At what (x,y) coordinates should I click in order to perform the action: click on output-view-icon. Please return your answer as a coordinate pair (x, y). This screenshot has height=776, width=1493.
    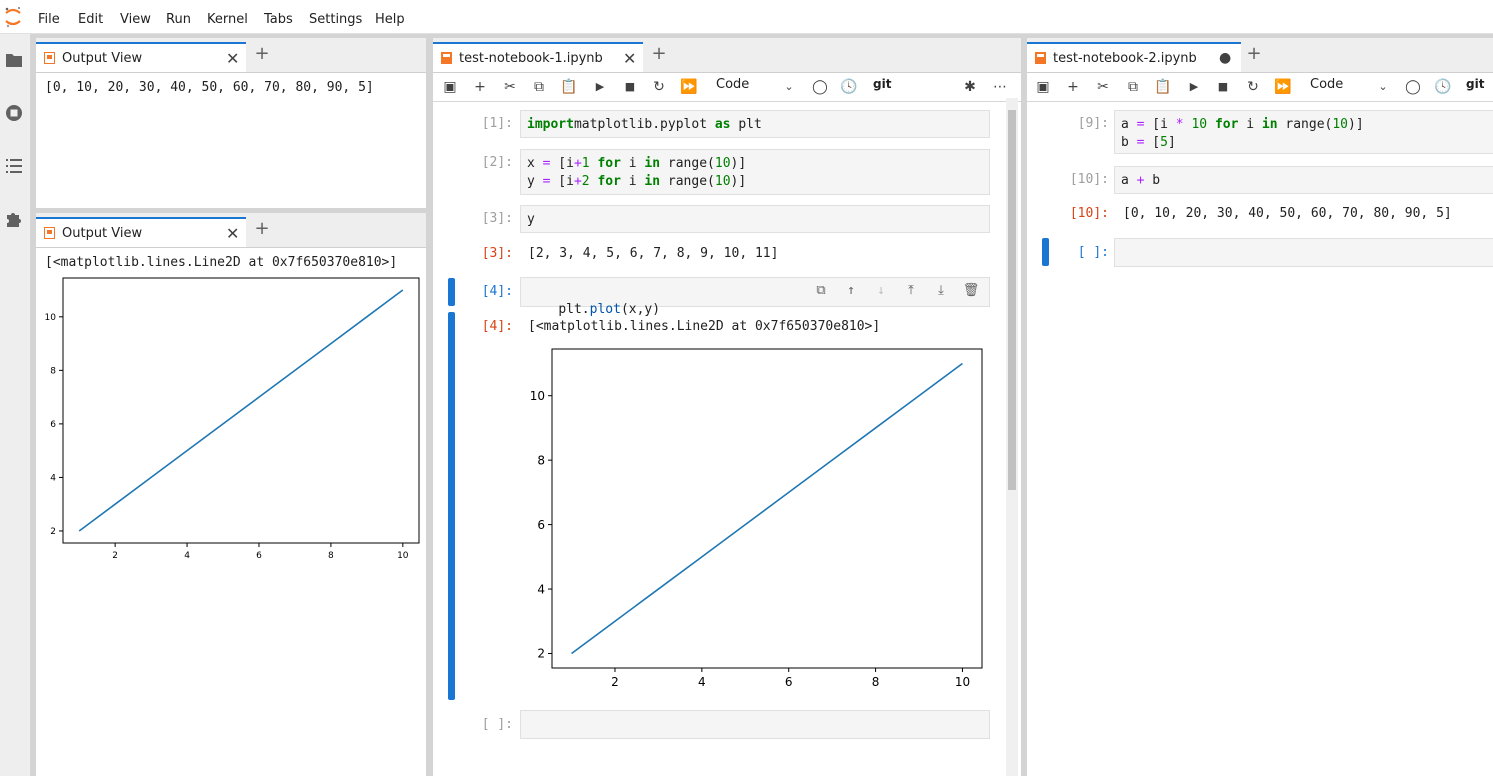
    Looking at the image, I should click on (49, 58).